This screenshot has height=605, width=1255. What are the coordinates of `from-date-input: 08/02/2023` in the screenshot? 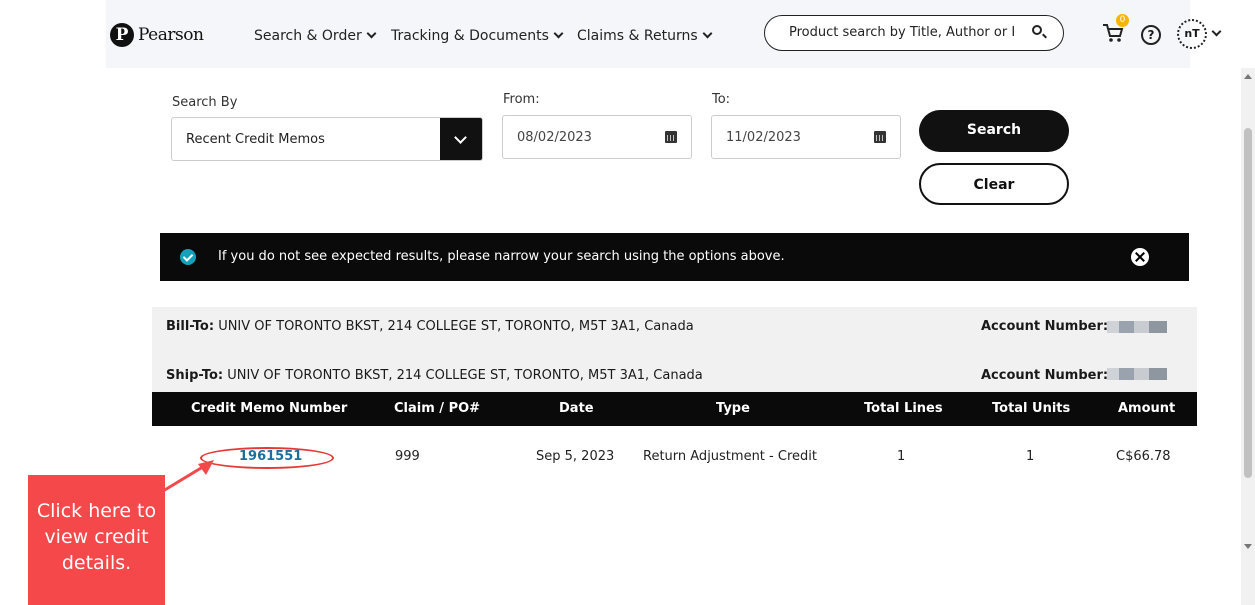 It's located at (597, 137).